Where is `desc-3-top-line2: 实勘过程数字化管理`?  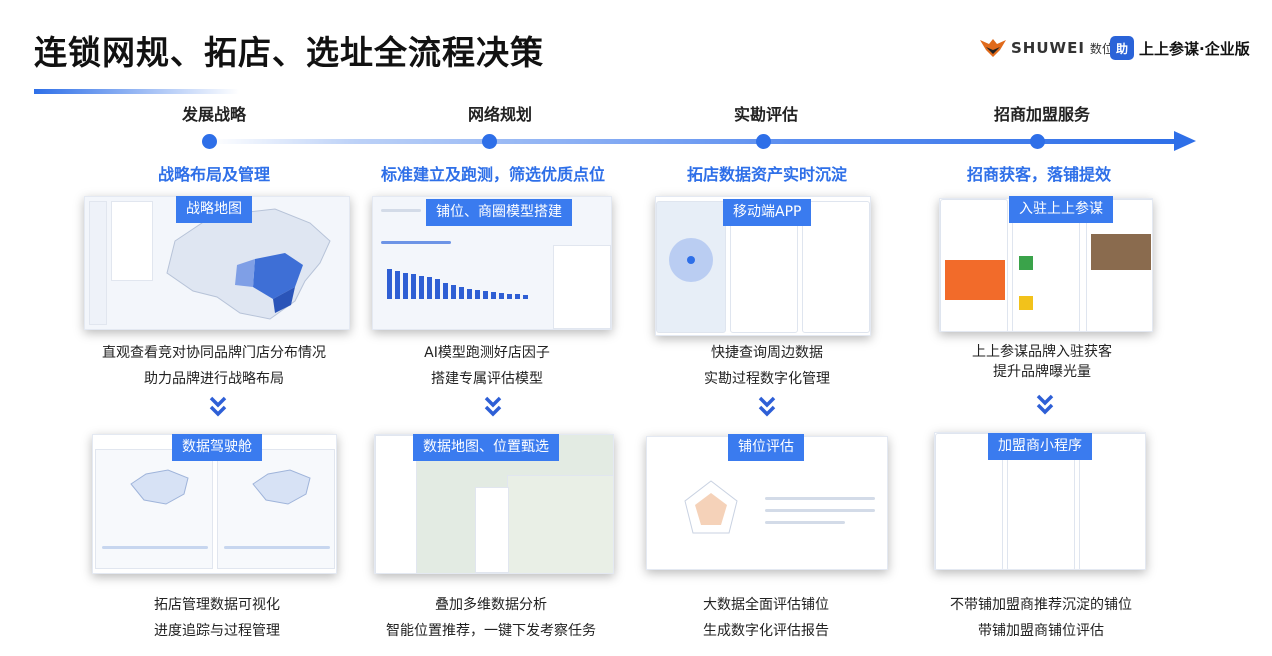
desc-3-top-line2: 实勘过程数字化管理 is located at coordinates (767, 379).